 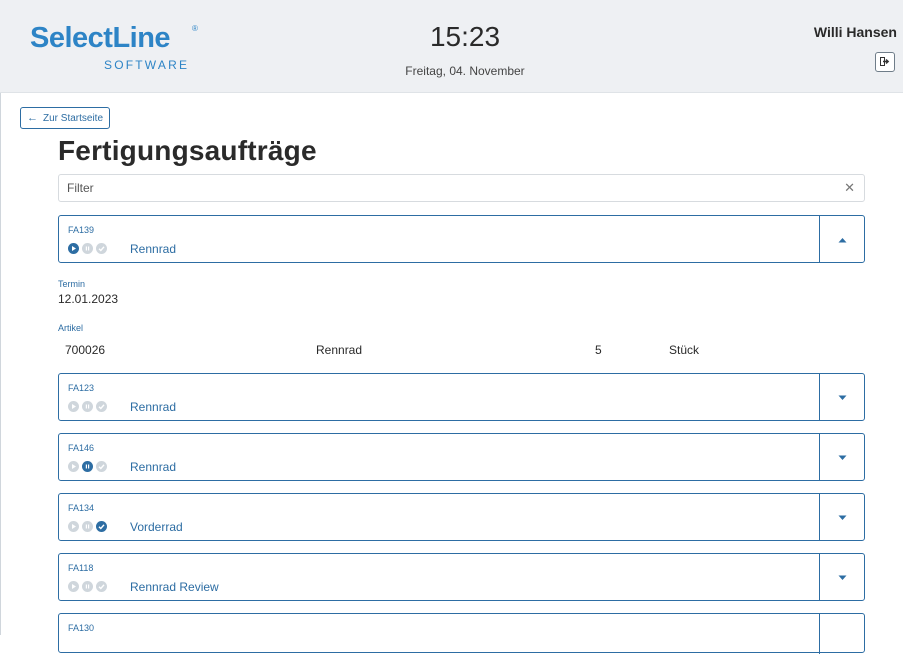 I want to click on chevron-up-icon, so click(x=842, y=239).